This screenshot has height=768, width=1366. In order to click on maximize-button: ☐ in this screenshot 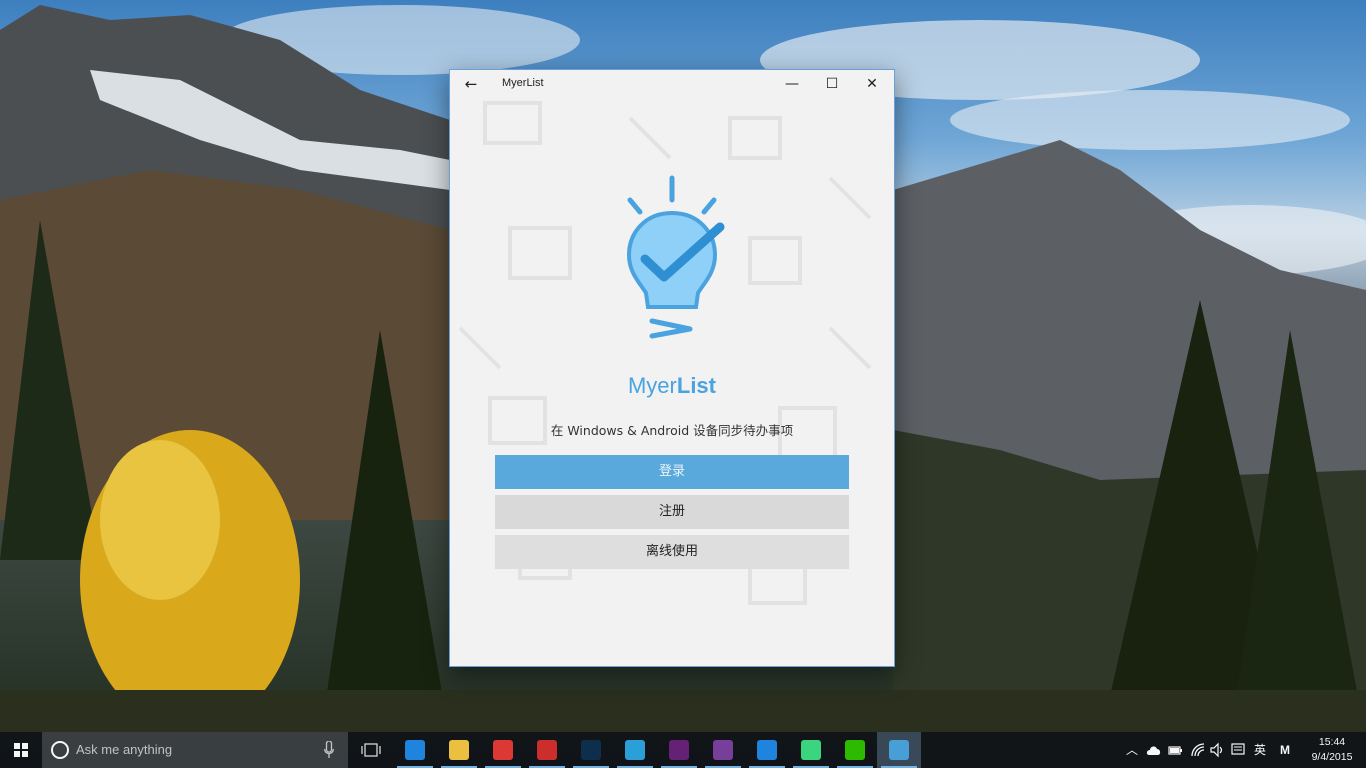, I will do `click(832, 84)`.